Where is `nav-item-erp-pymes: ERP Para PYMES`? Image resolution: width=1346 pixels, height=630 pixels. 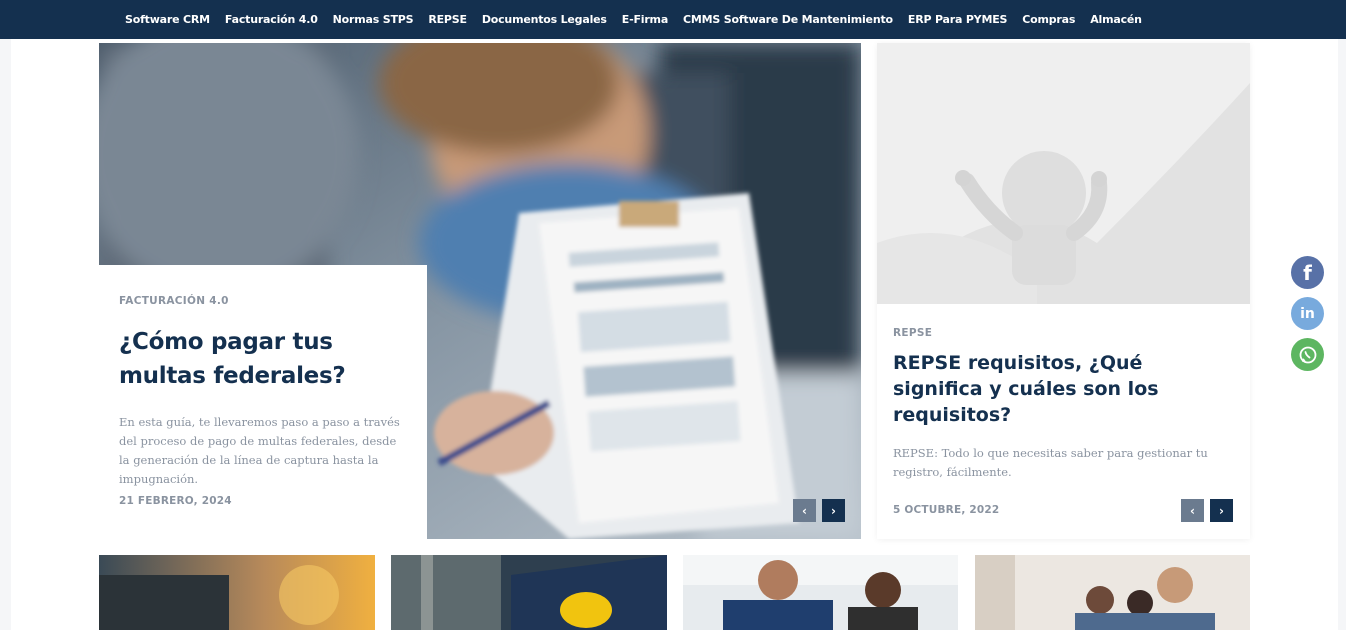 nav-item-erp-pymes: ERP Para PYMES is located at coordinates (958, 19).